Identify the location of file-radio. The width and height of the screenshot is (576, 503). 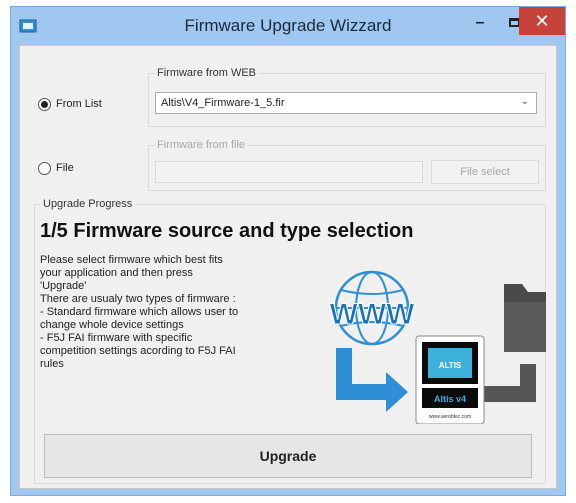
(44, 168).